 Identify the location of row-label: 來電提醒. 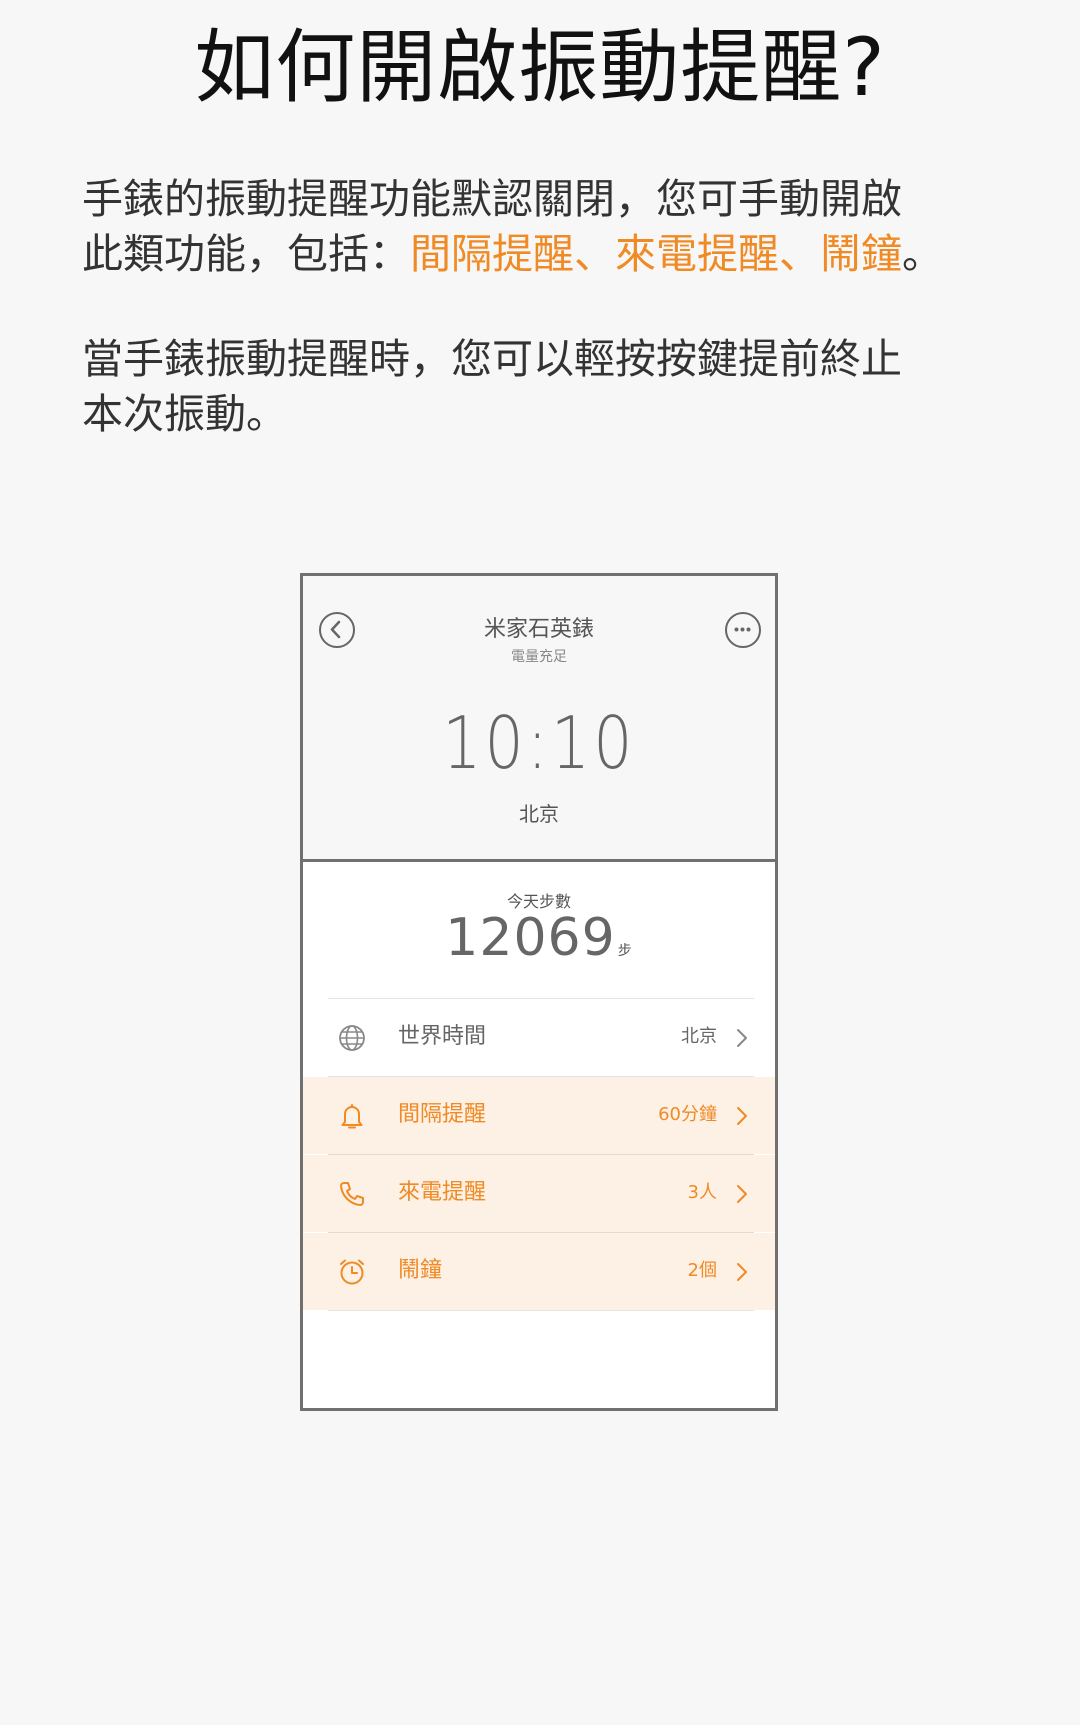
(442, 1192).